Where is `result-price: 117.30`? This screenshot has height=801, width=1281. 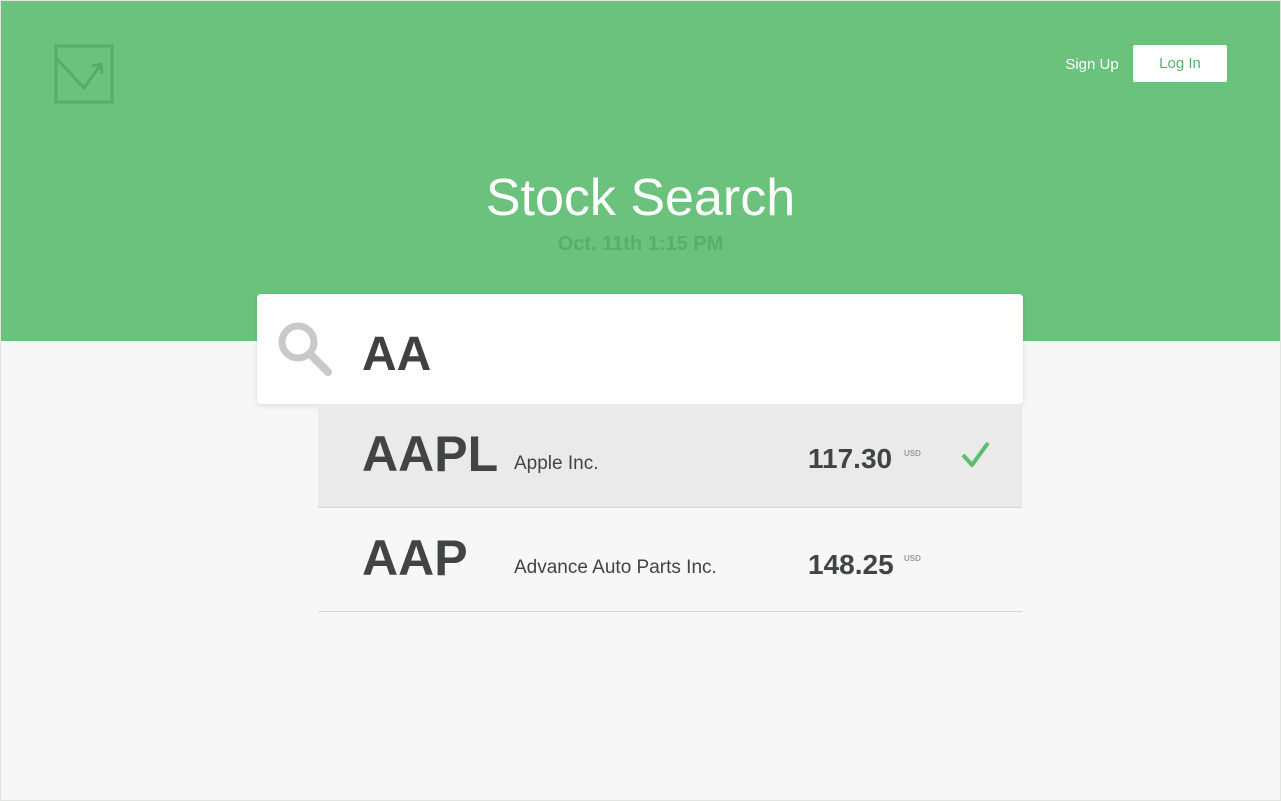
result-price: 117.30 is located at coordinates (850, 458).